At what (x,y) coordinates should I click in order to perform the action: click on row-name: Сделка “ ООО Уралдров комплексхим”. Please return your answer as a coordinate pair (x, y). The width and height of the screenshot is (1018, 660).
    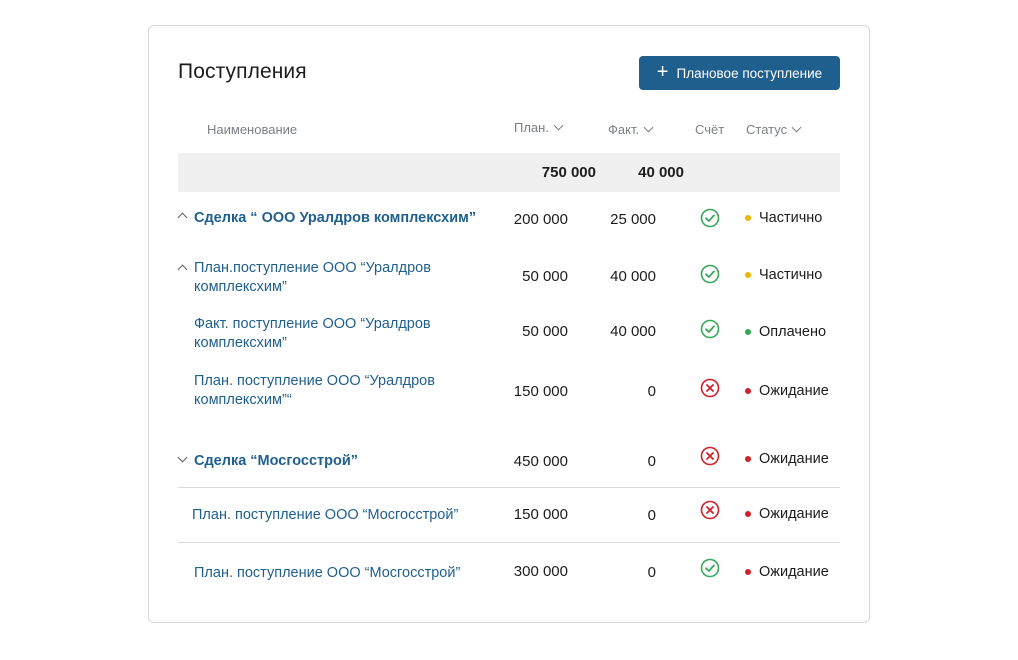
    Looking at the image, I should click on (335, 218).